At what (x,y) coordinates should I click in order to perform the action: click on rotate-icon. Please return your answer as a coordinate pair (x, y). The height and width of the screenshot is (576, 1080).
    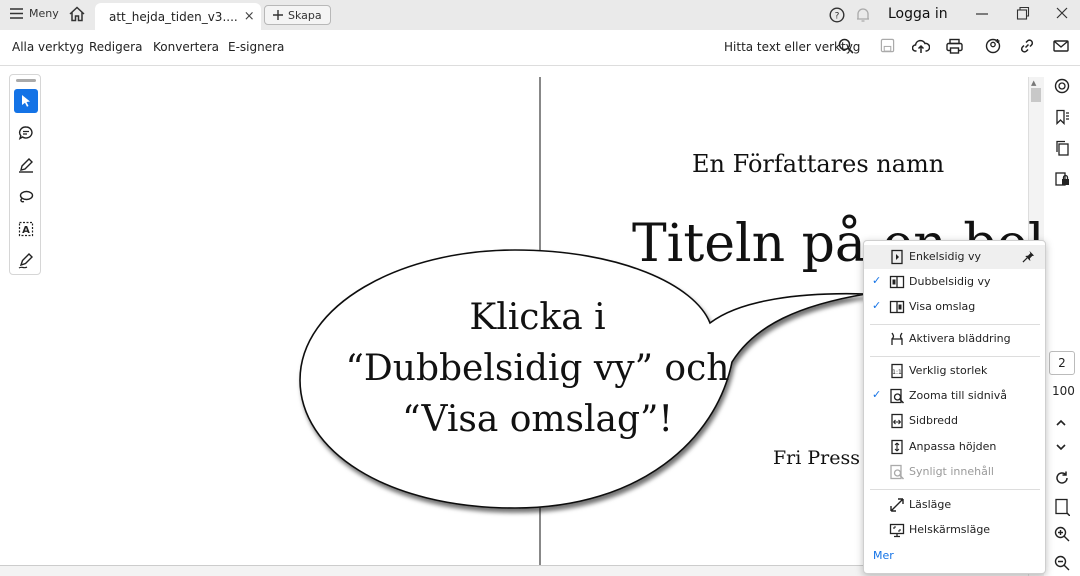
    Looking at the image, I should click on (1062, 478).